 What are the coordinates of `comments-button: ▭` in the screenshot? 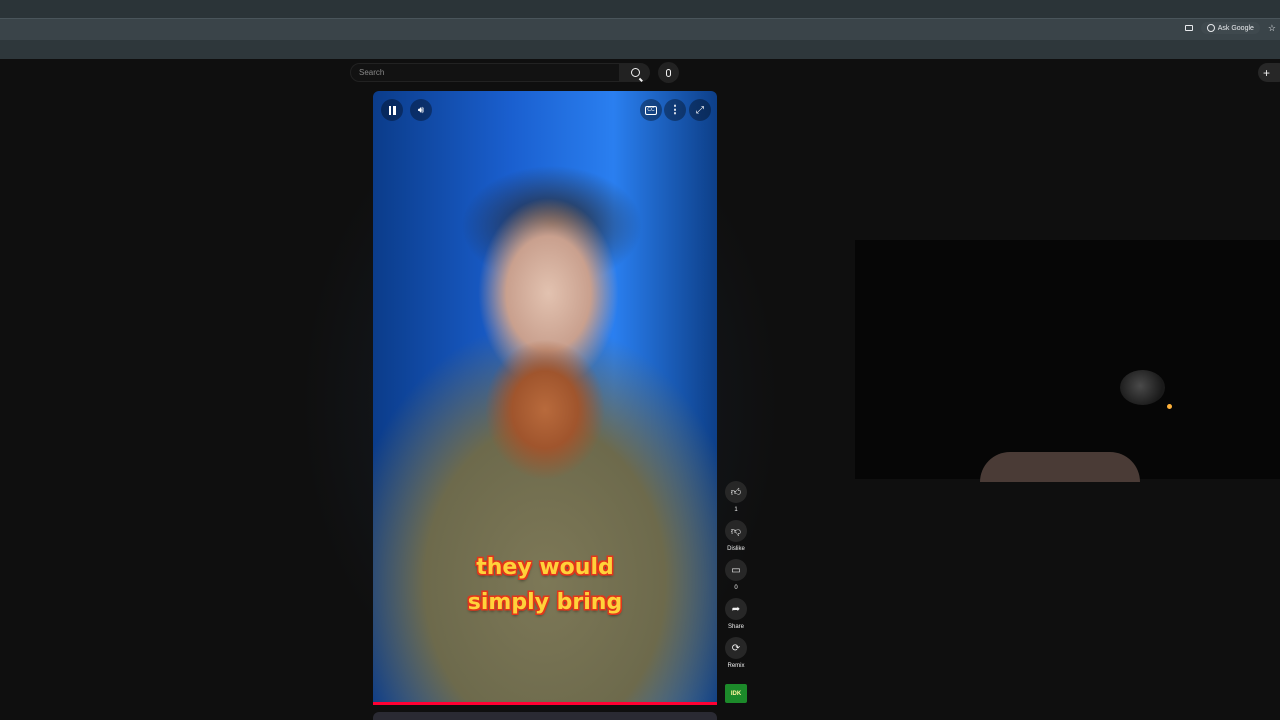 It's located at (736, 570).